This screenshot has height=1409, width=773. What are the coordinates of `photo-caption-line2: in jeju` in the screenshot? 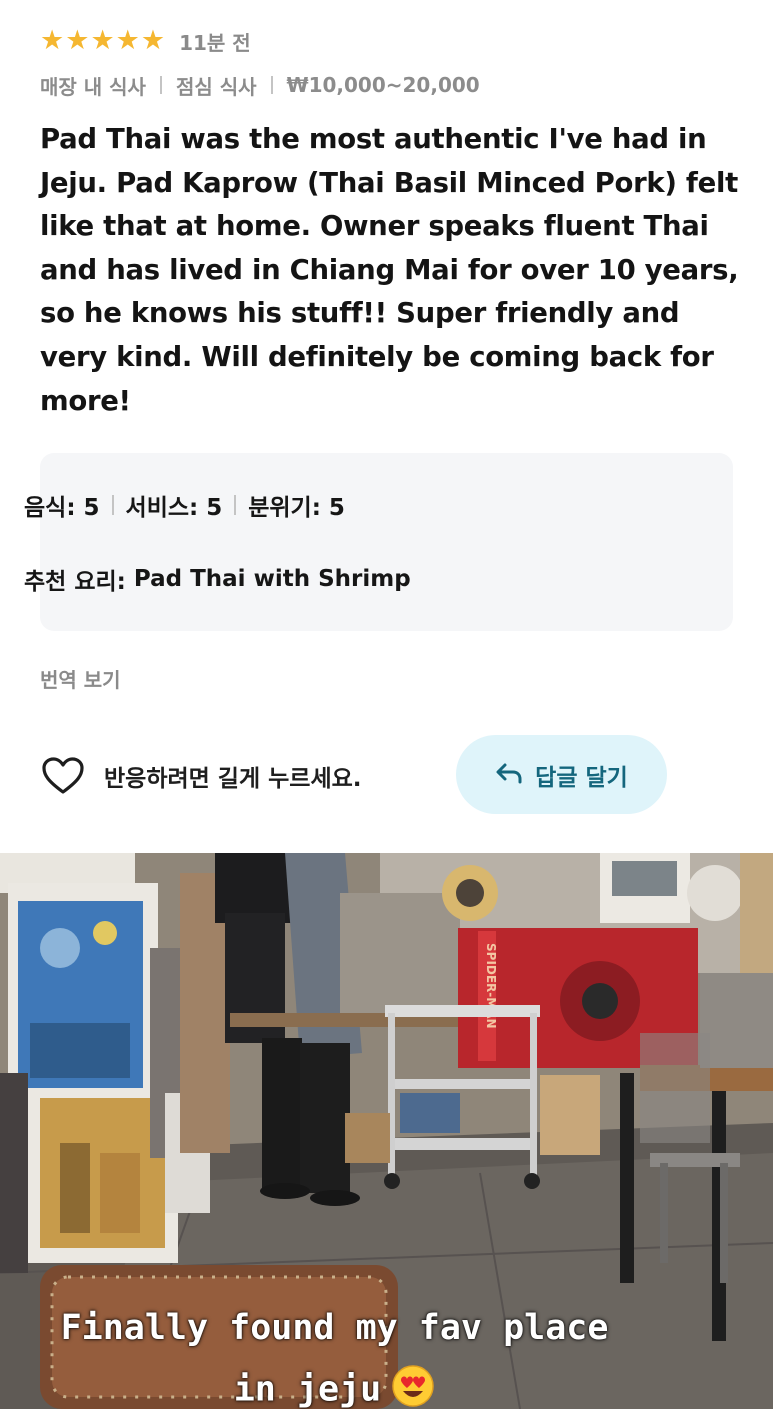 It's located at (360, 1386).